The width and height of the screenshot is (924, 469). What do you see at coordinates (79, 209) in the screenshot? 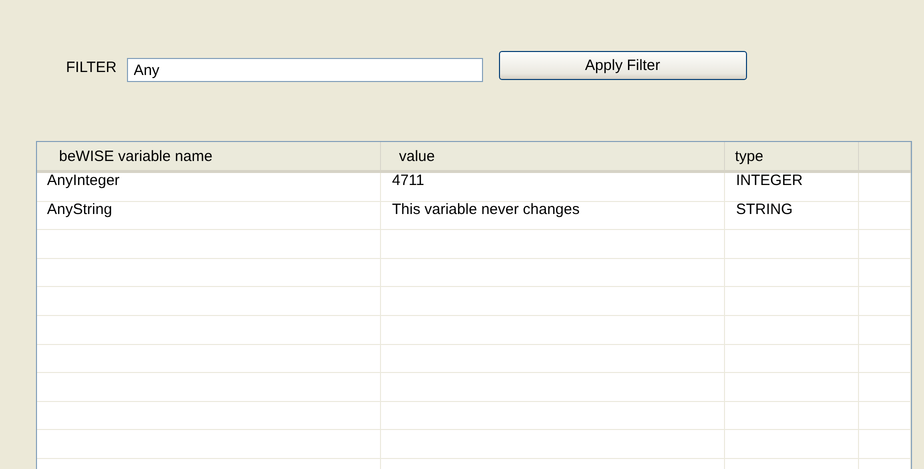
I see `table-cell: AnyString` at bounding box center [79, 209].